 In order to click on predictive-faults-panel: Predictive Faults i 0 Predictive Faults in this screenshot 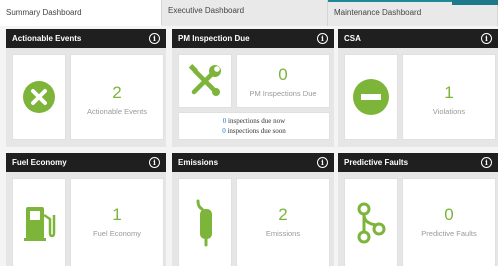, I will do `click(418, 209)`.